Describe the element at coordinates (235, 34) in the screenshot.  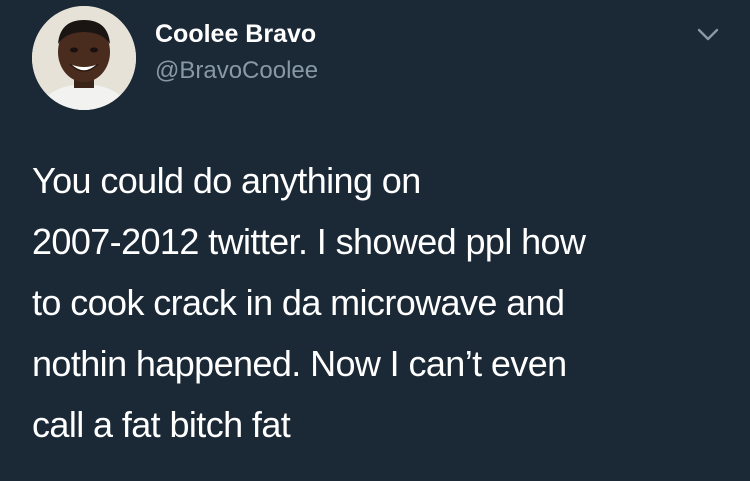
I see `display-name: Coolee Bravo` at that location.